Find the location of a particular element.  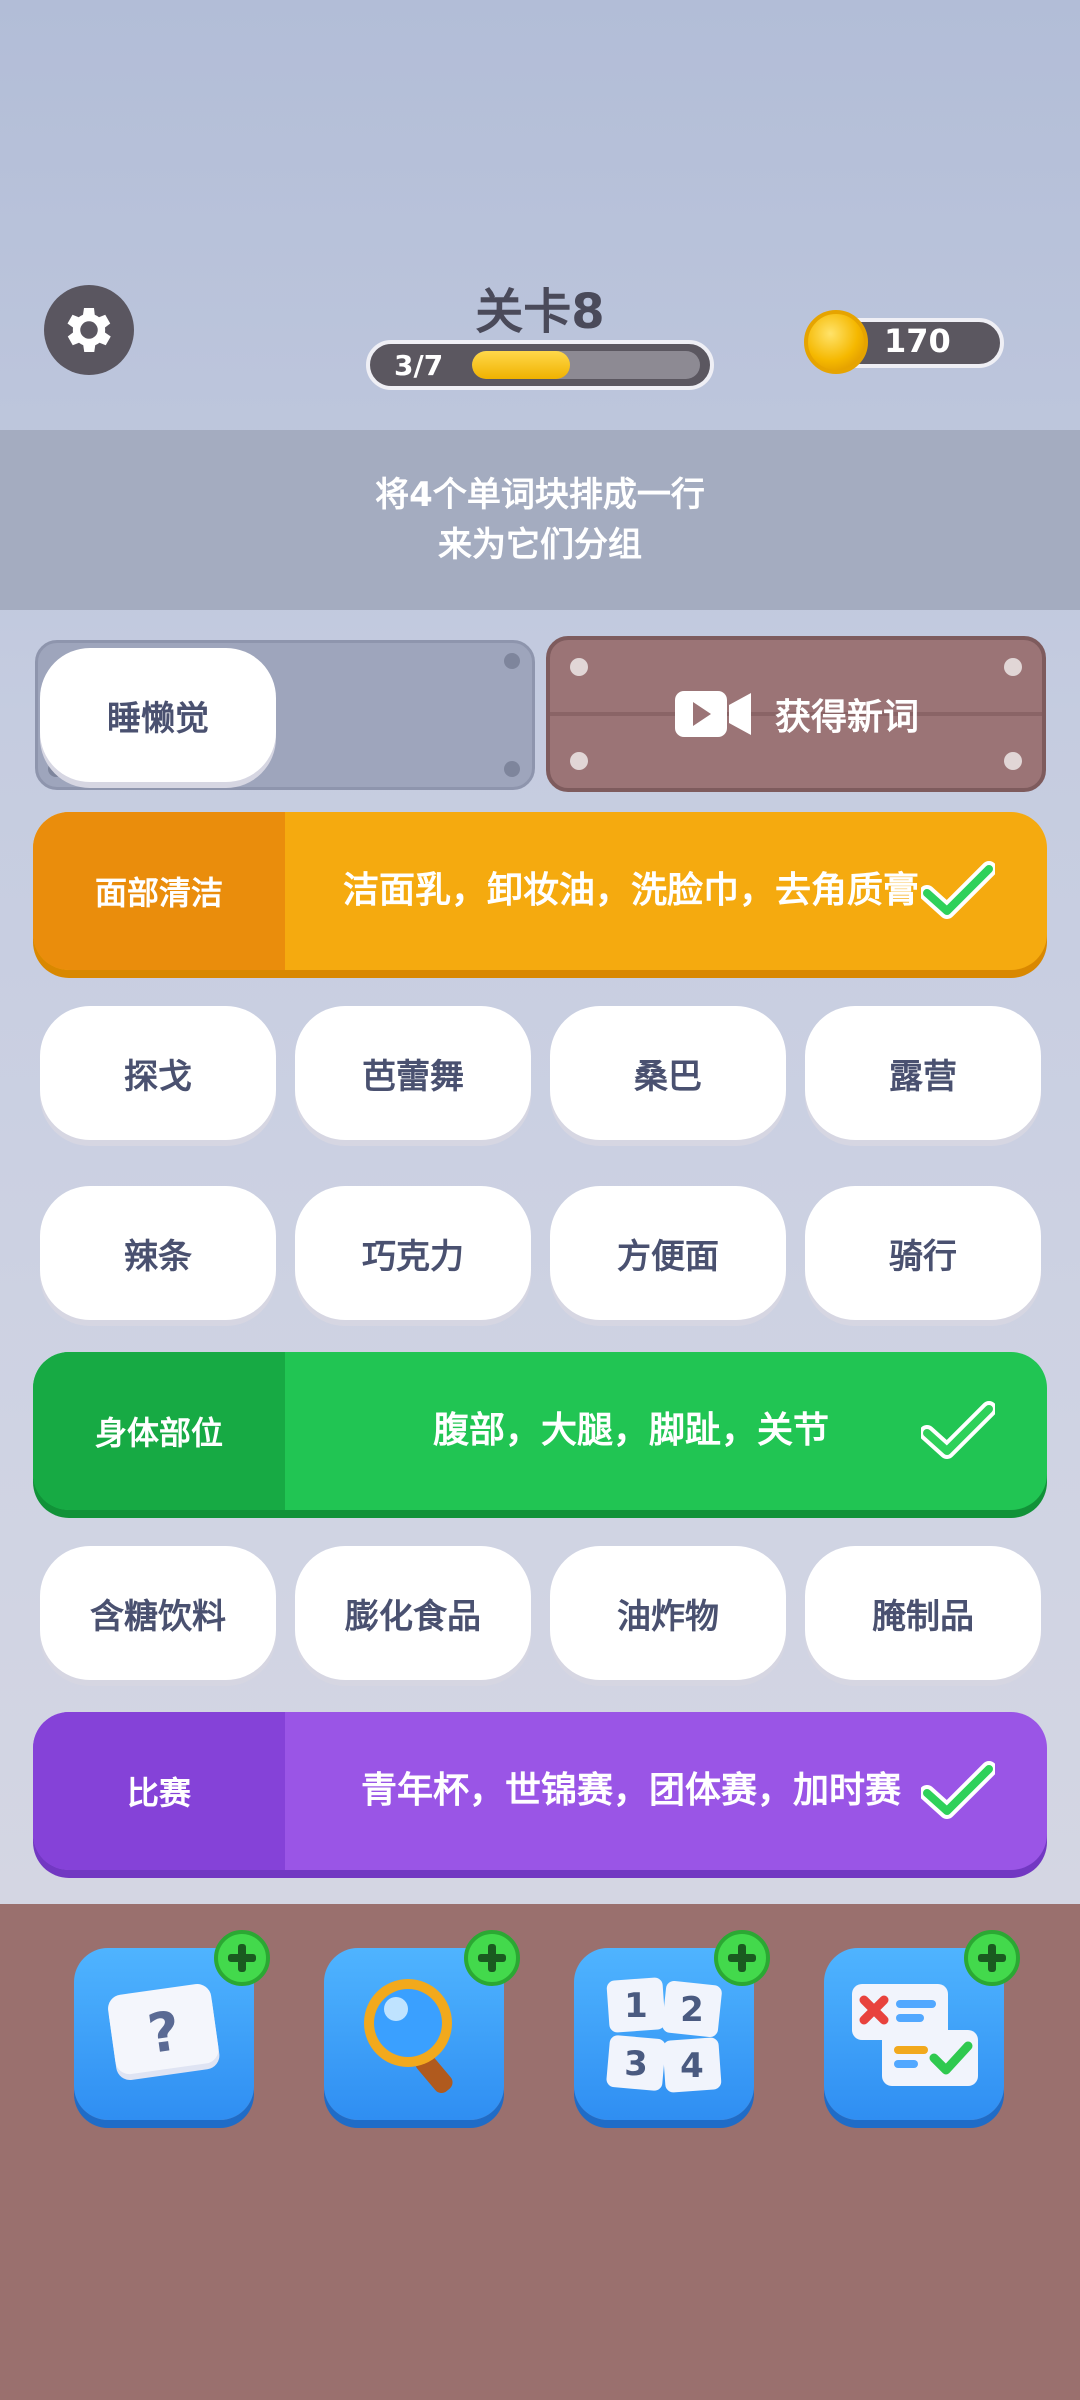

magnifier-booster-button is located at coordinates (422, 2025).